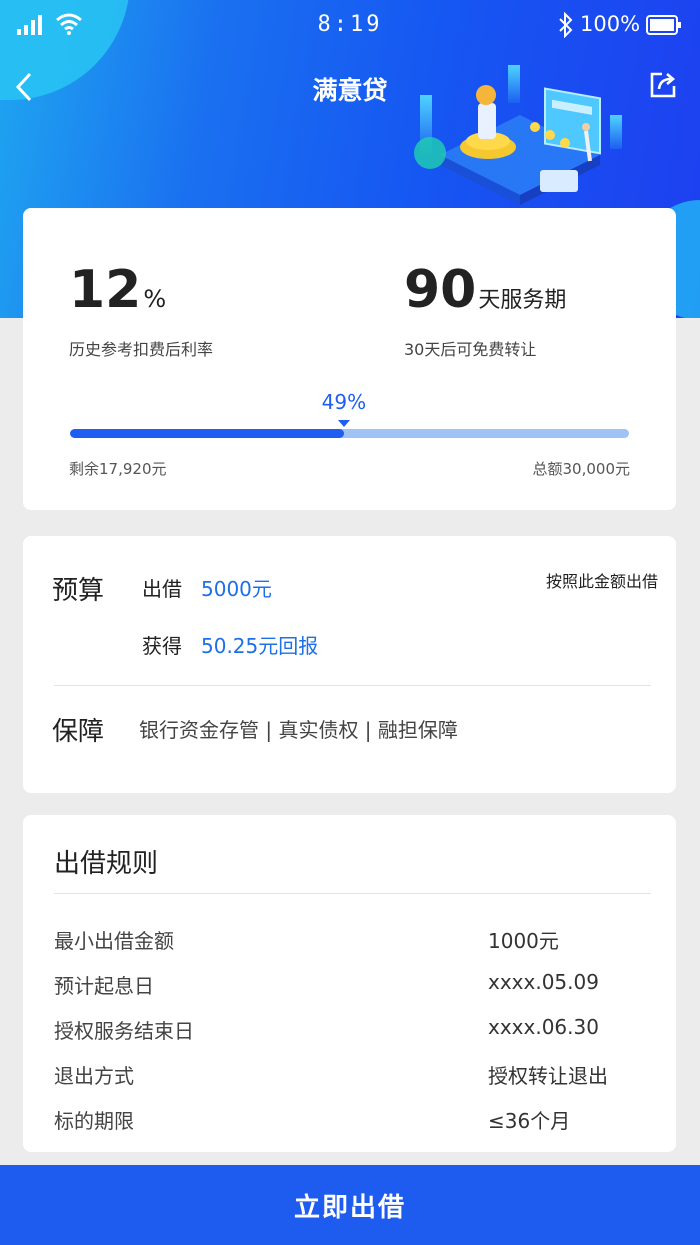 This screenshot has width=700, height=1245. I want to click on rule-key: 授权服务结束日, so click(124, 1031).